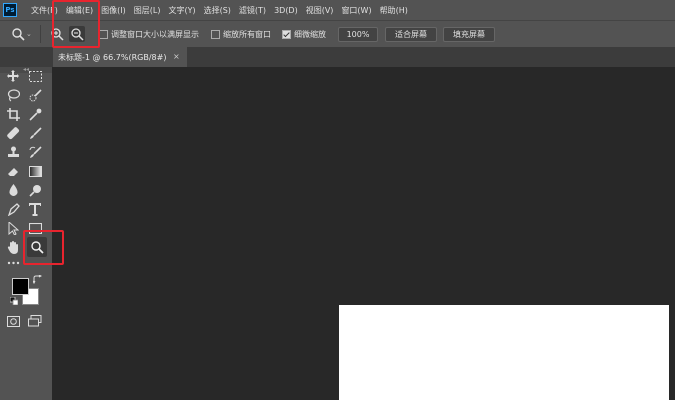 This screenshot has width=675, height=400. I want to click on zoom-all-windows-checkbox, so click(215, 34).